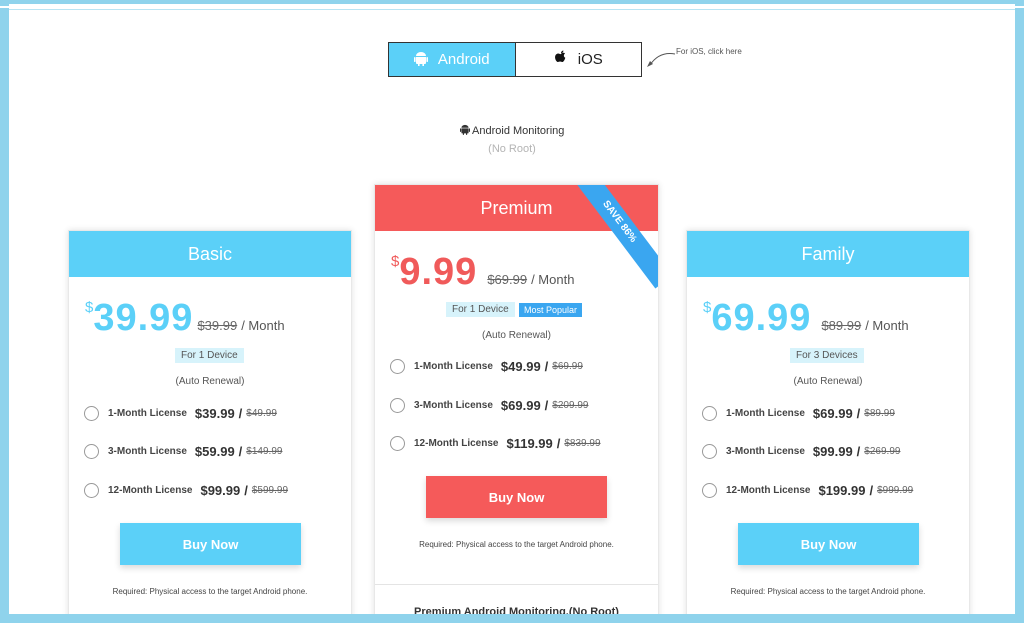  I want to click on option-price: $59.99, so click(214, 451).